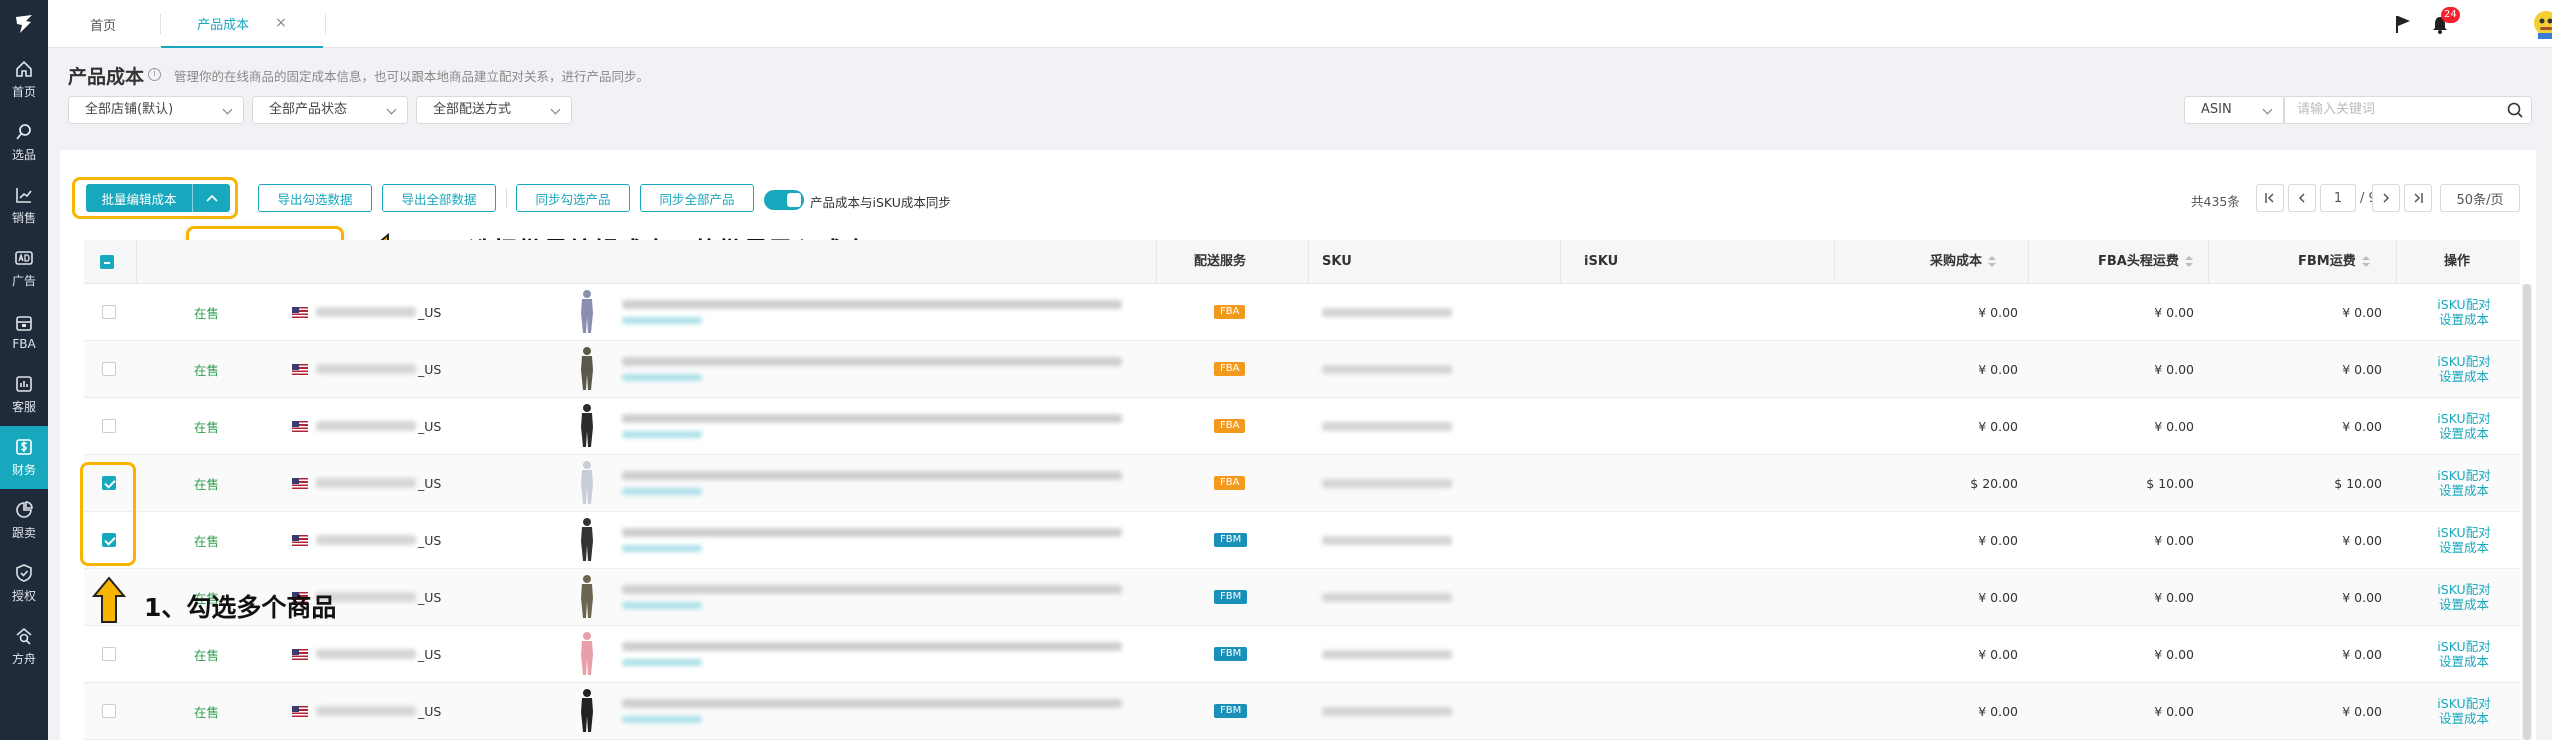  Describe the element at coordinates (439, 198) in the screenshot. I see `export-all-button: 导出全部数据` at that location.